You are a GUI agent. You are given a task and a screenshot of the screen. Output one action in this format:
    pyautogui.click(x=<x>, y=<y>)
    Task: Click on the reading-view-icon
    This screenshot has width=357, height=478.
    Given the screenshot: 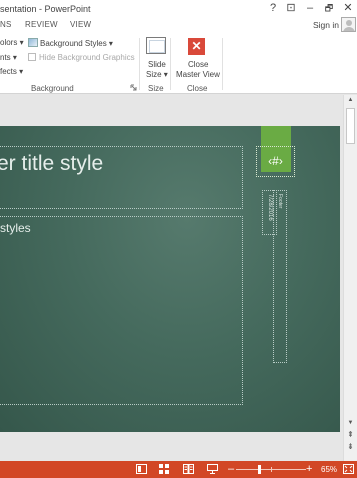 What is the action you would take?
    pyautogui.click(x=188, y=469)
    